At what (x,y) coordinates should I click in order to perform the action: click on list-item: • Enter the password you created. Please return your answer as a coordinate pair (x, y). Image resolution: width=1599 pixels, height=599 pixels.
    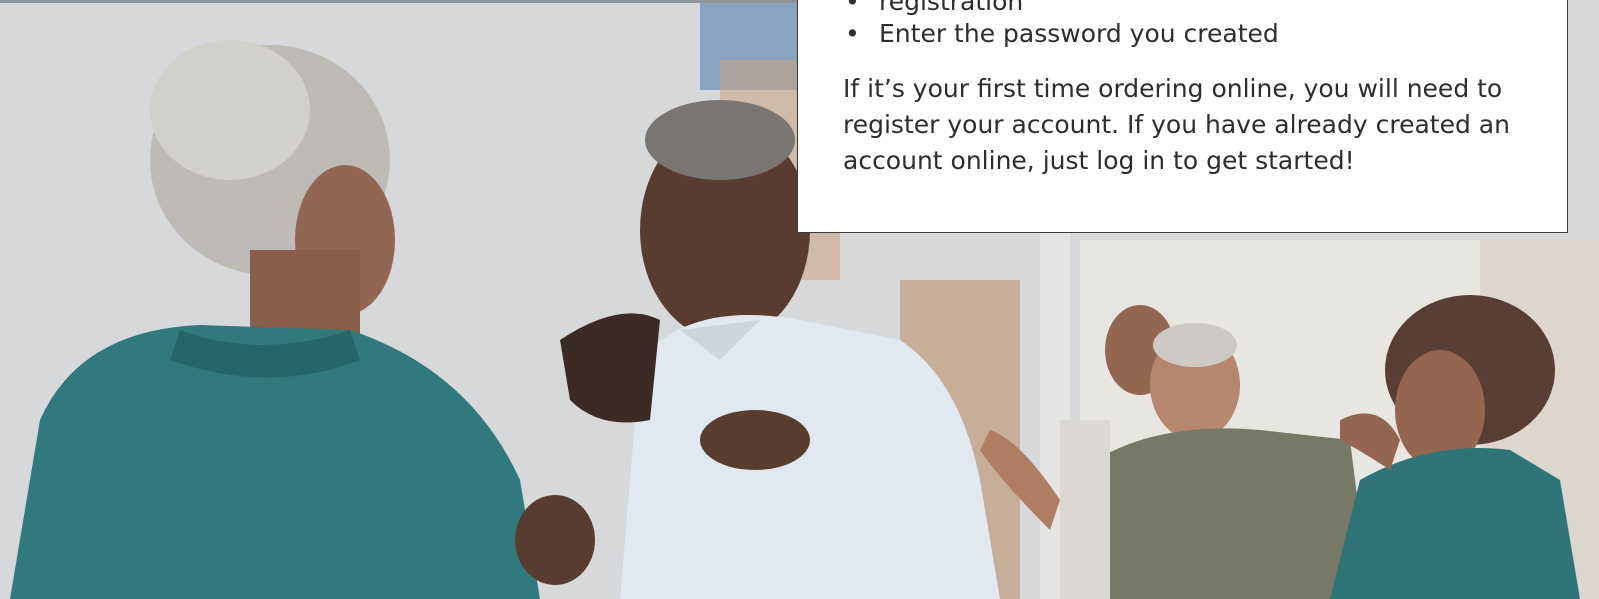
    Looking at the image, I should click on (1195, 34).